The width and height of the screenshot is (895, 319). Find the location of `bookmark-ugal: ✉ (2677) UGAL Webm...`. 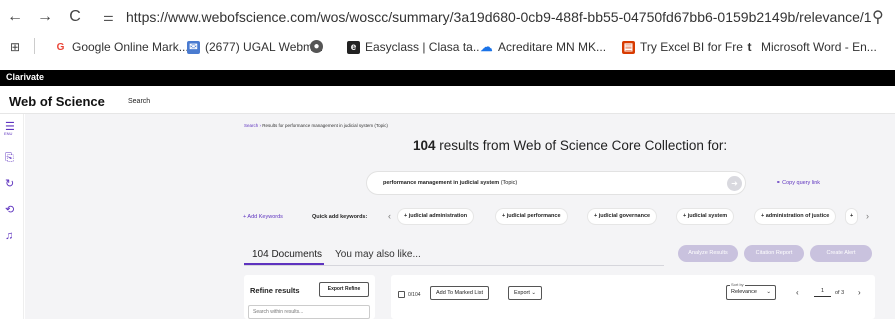

bookmark-ugal: ✉ (2677) UGAL Webm... is located at coordinates (255, 47).